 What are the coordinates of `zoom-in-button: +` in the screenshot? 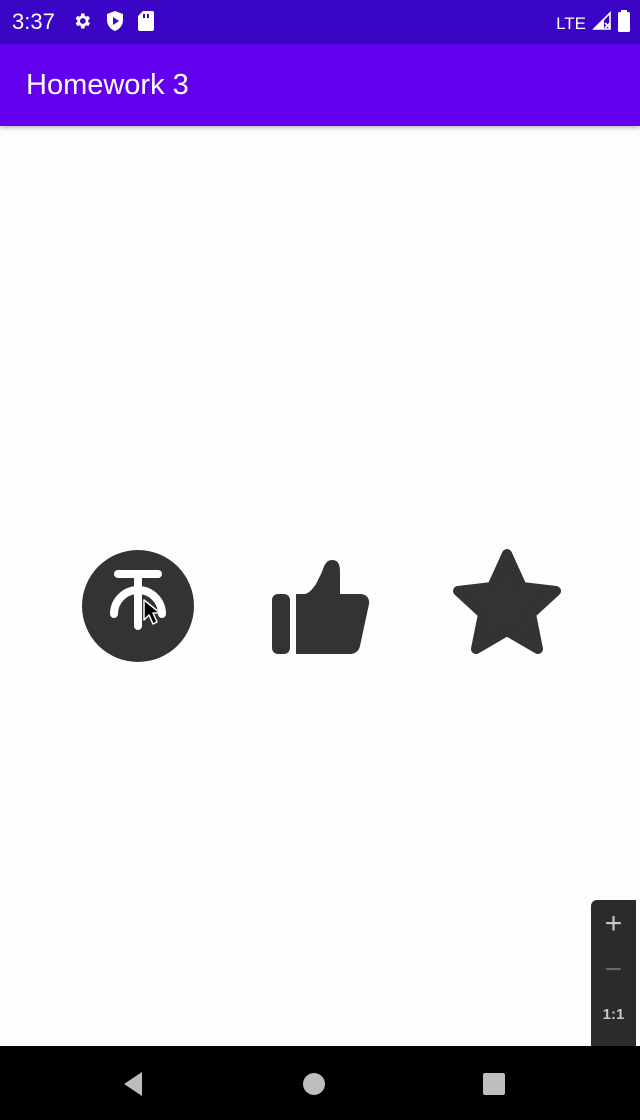 It's located at (613, 924).